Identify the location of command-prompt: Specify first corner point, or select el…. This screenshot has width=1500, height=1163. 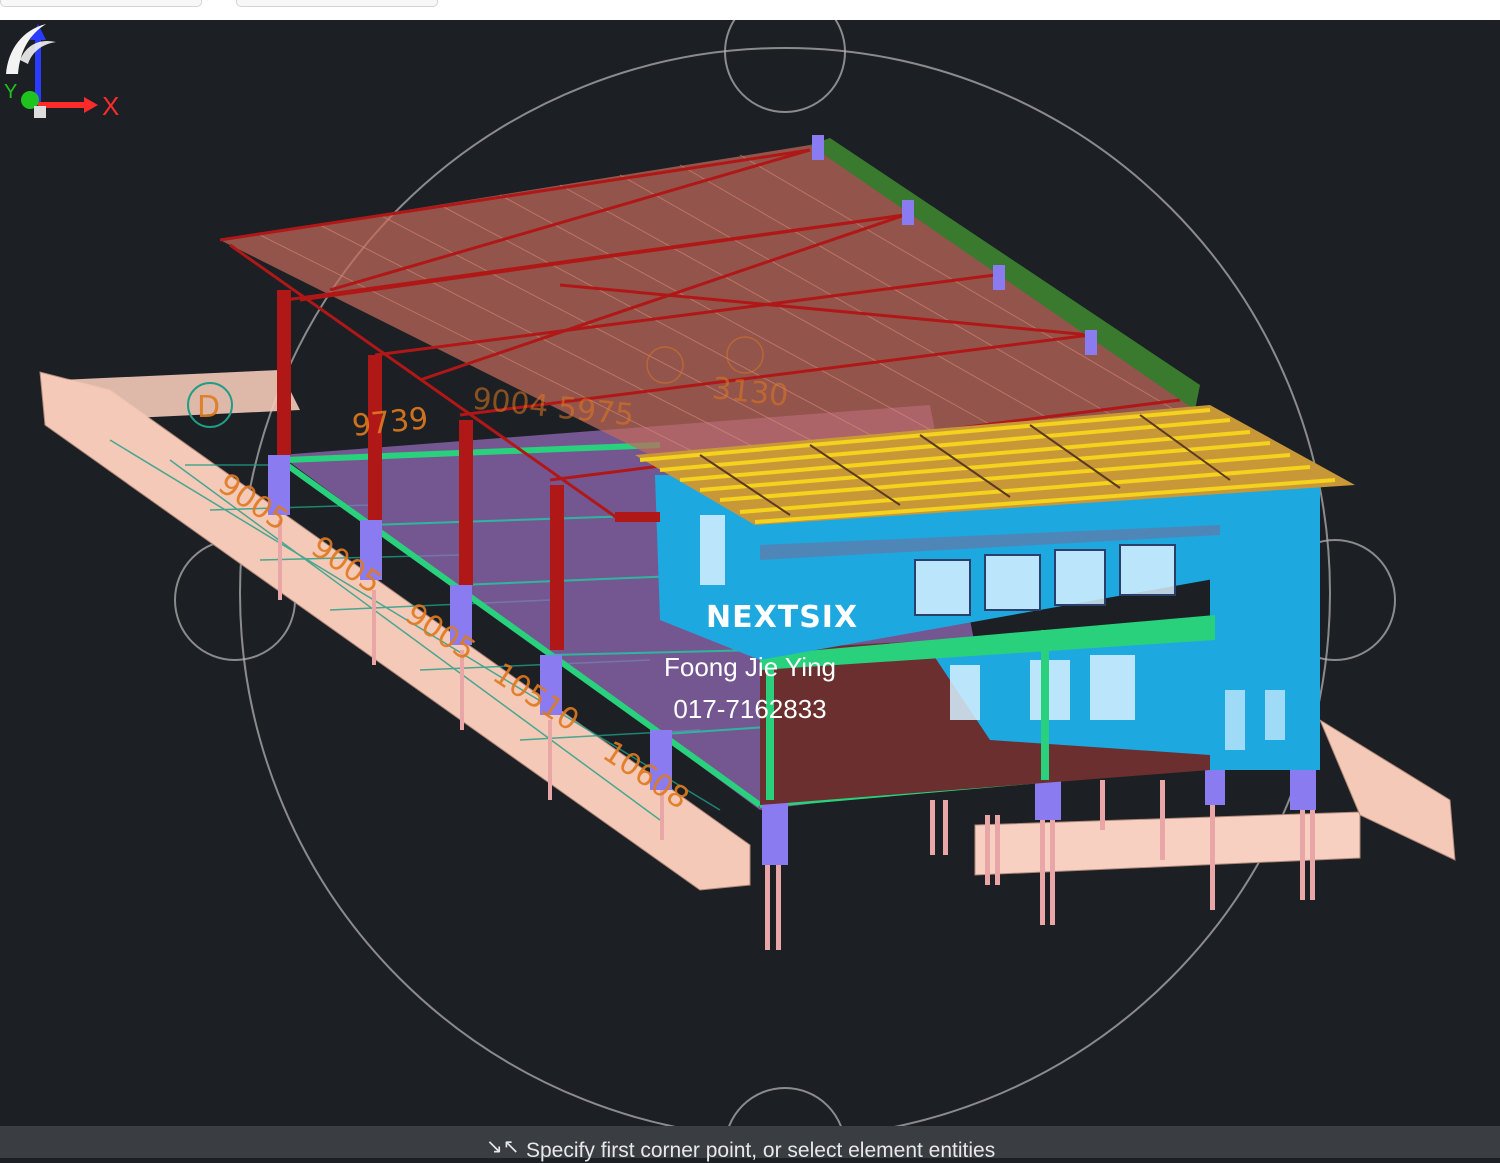
(761, 1150).